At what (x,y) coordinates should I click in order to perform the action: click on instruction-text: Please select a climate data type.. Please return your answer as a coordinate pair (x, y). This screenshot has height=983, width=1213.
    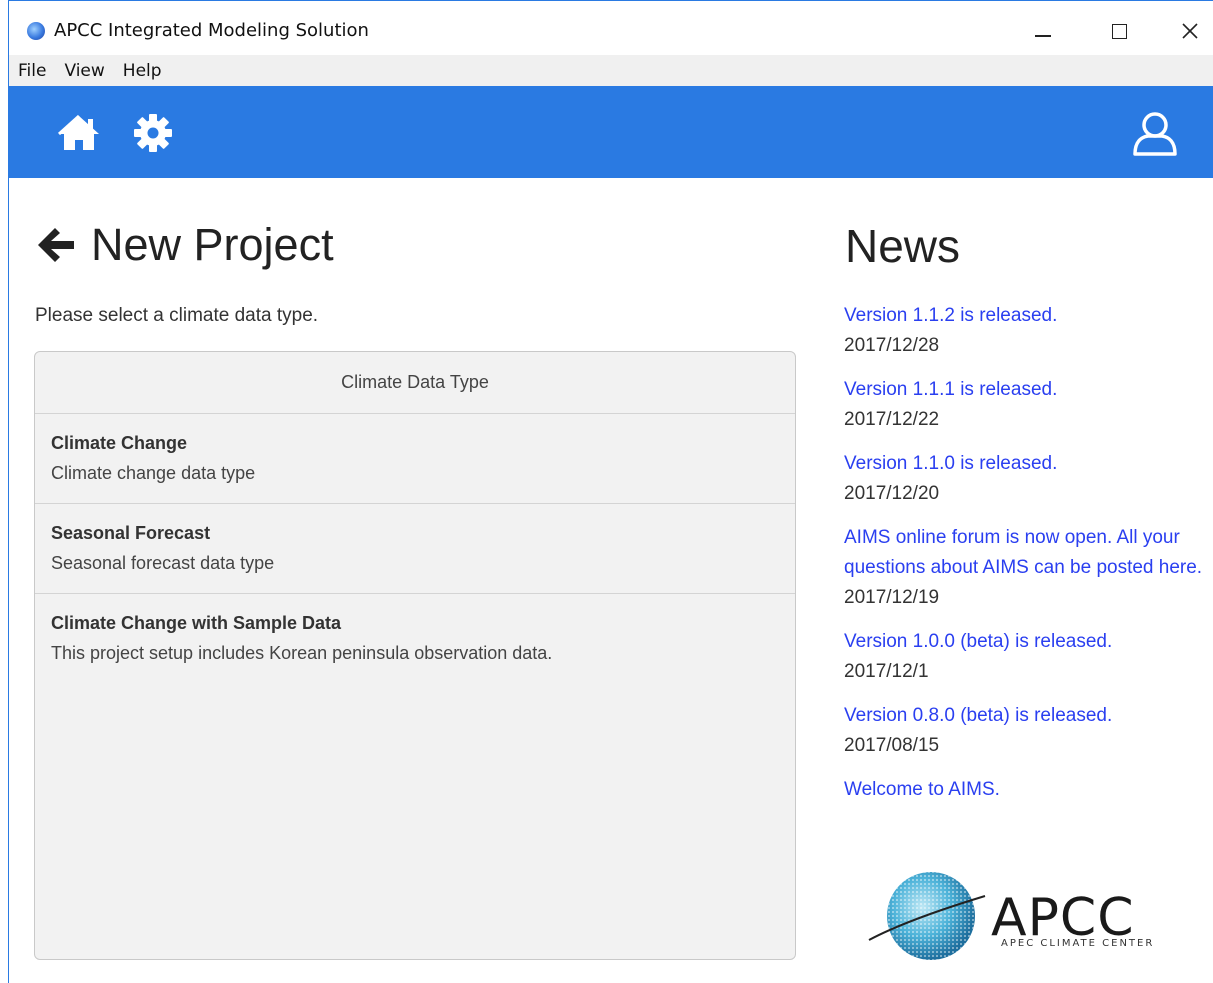
    Looking at the image, I should click on (177, 315).